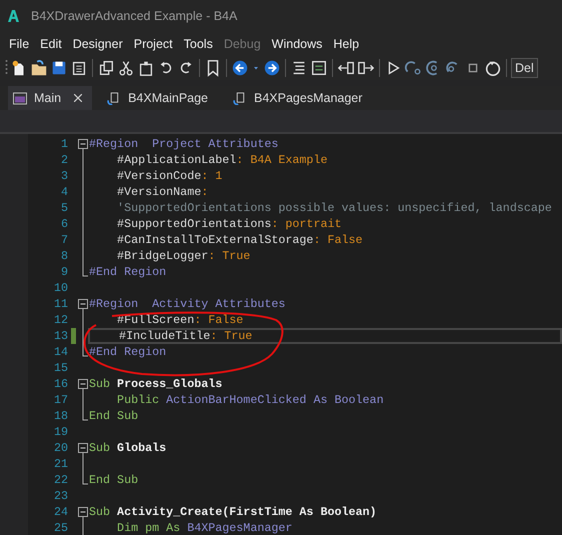  Describe the element at coordinates (50, 98) in the screenshot. I see `file-tab: Main` at that location.